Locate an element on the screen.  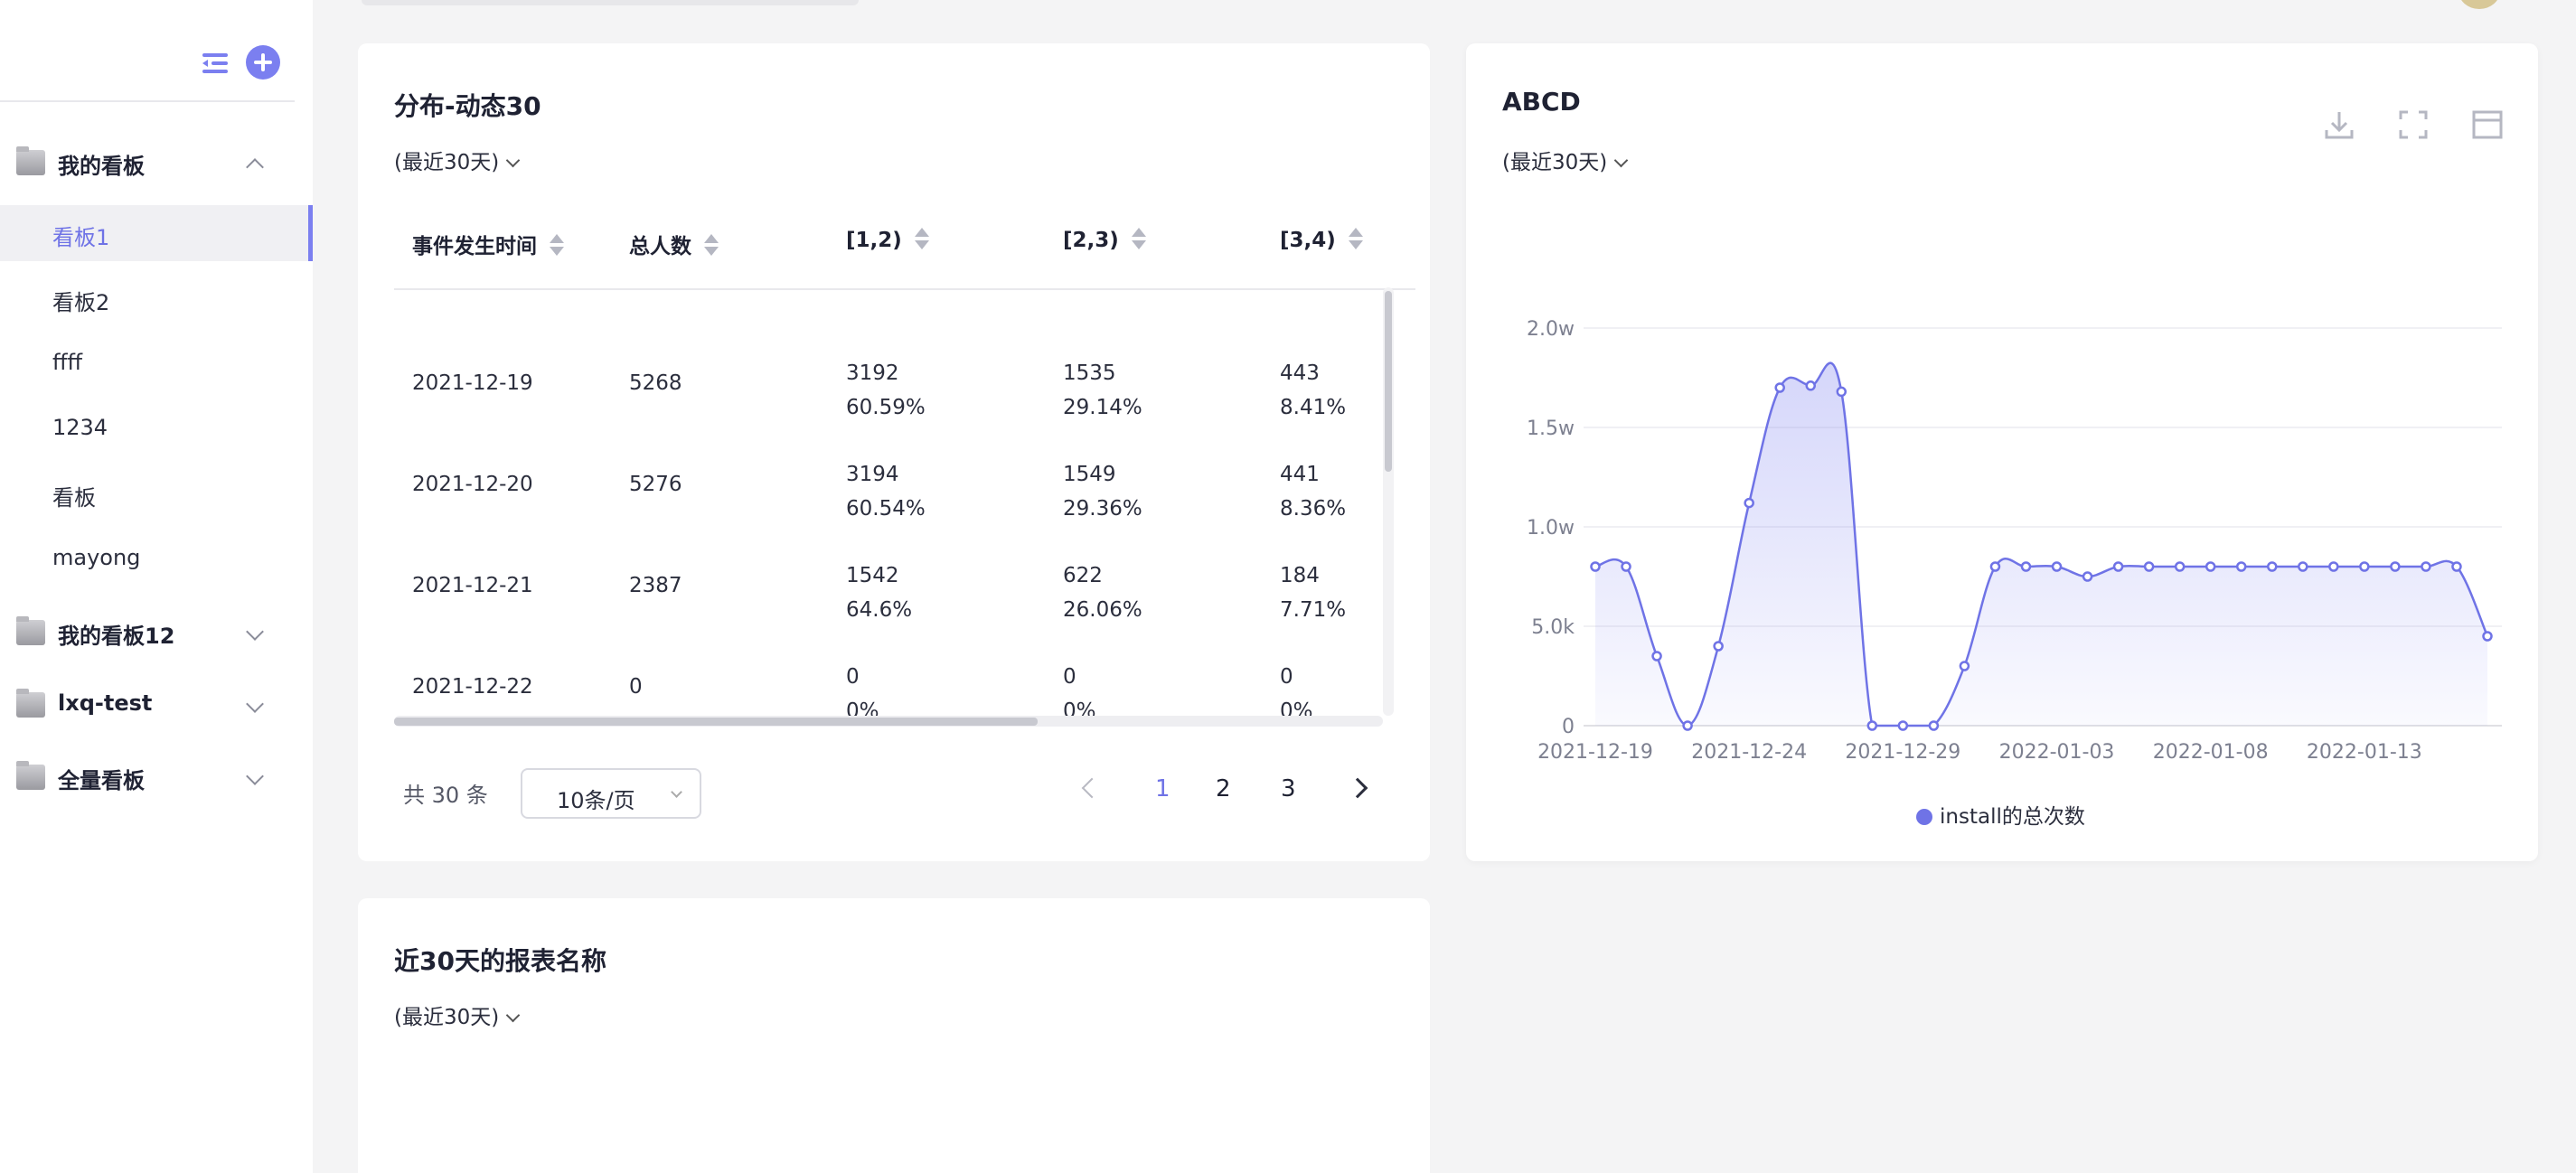
table-vertical-scroll-thumb is located at coordinates (1389, 381).